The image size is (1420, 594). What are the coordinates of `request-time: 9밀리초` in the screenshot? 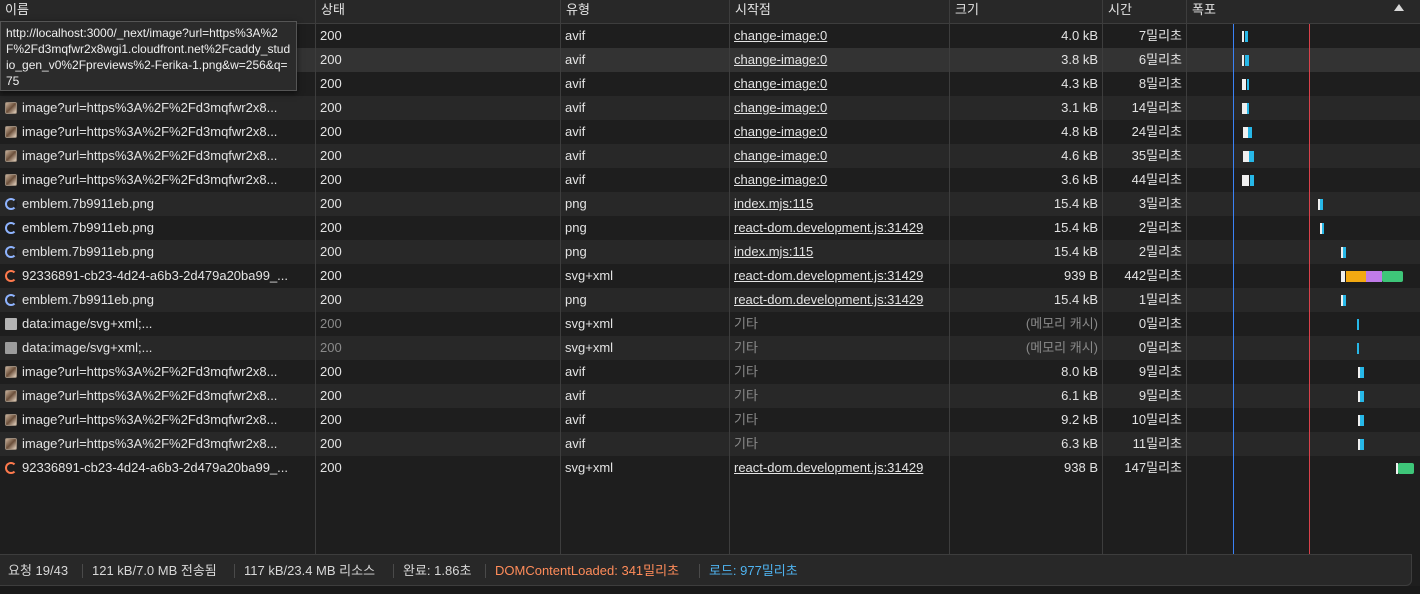 It's located at (1160, 371).